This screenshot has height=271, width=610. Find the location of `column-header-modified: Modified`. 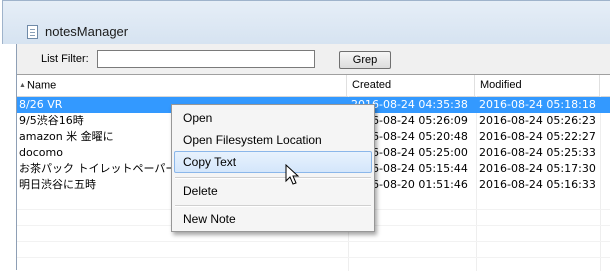

column-header-modified: Modified is located at coordinates (538, 85).